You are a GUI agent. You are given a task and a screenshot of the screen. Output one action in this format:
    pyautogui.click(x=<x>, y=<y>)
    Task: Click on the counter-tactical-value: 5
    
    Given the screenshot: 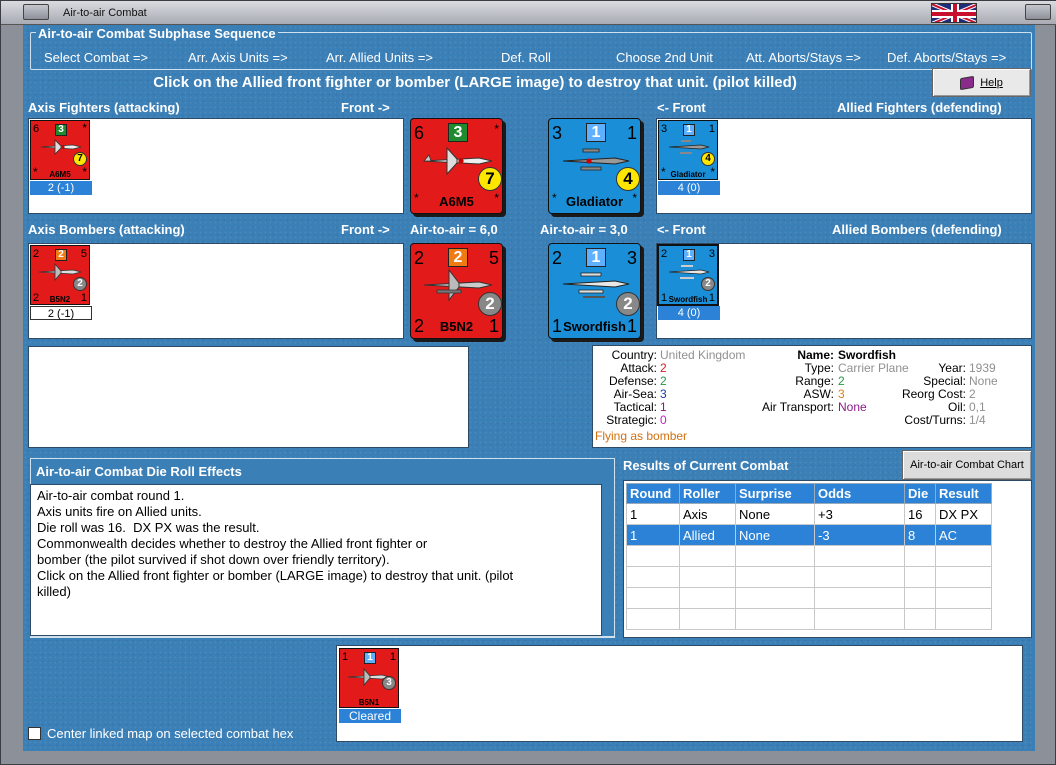 What is the action you would take?
    pyautogui.click(x=83, y=254)
    